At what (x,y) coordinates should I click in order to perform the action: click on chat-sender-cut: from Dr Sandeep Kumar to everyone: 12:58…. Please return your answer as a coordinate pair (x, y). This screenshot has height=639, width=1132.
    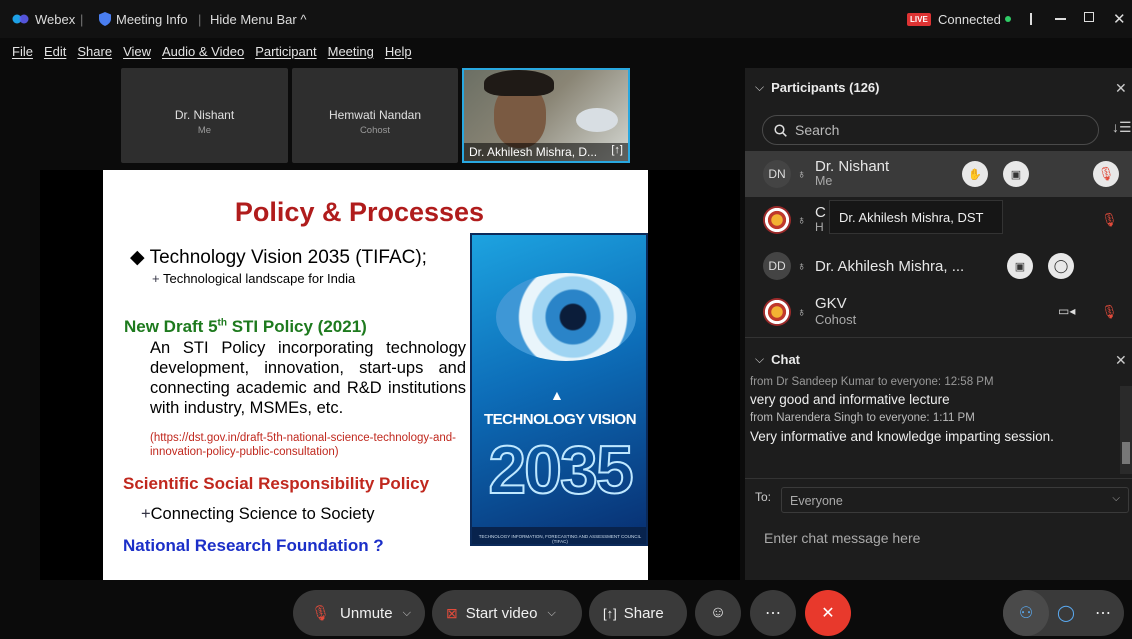
    Looking at the image, I should click on (872, 382).